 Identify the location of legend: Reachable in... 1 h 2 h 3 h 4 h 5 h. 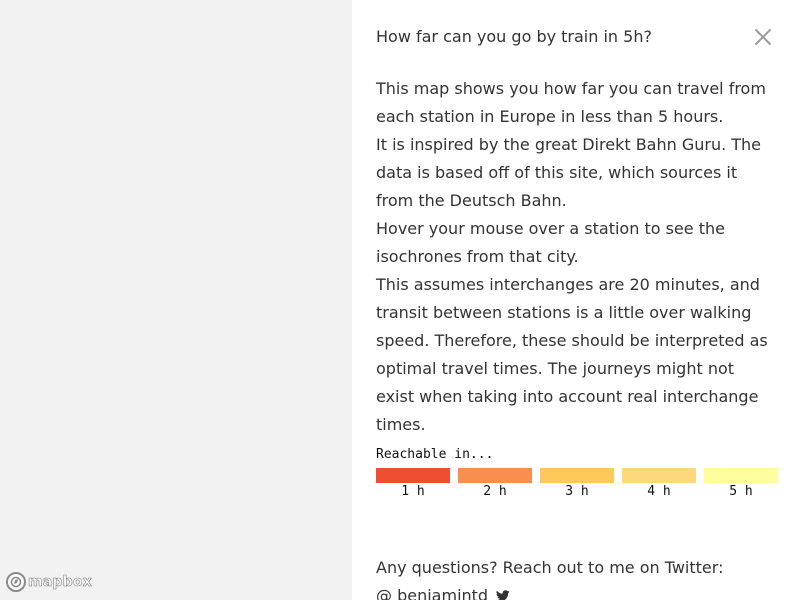
(577, 473).